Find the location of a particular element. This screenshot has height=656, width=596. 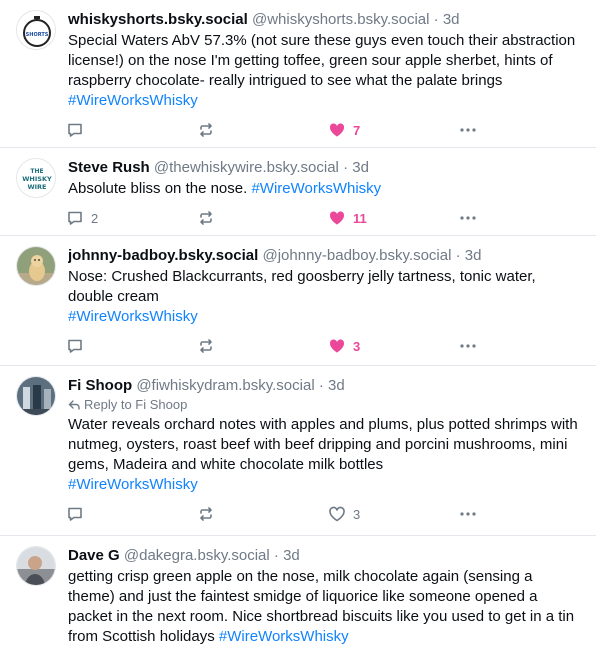

author-handle: @thewhiskywire.bsky.social is located at coordinates (246, 167).